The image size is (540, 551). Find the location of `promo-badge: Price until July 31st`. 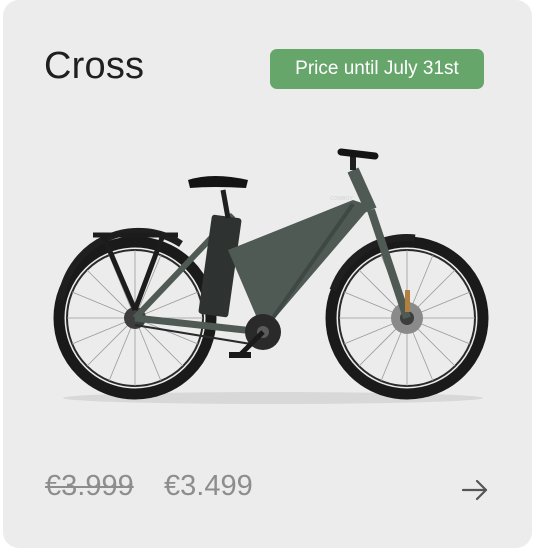

promo-badge: Price until July 31st is located at coordinates (377, 69).